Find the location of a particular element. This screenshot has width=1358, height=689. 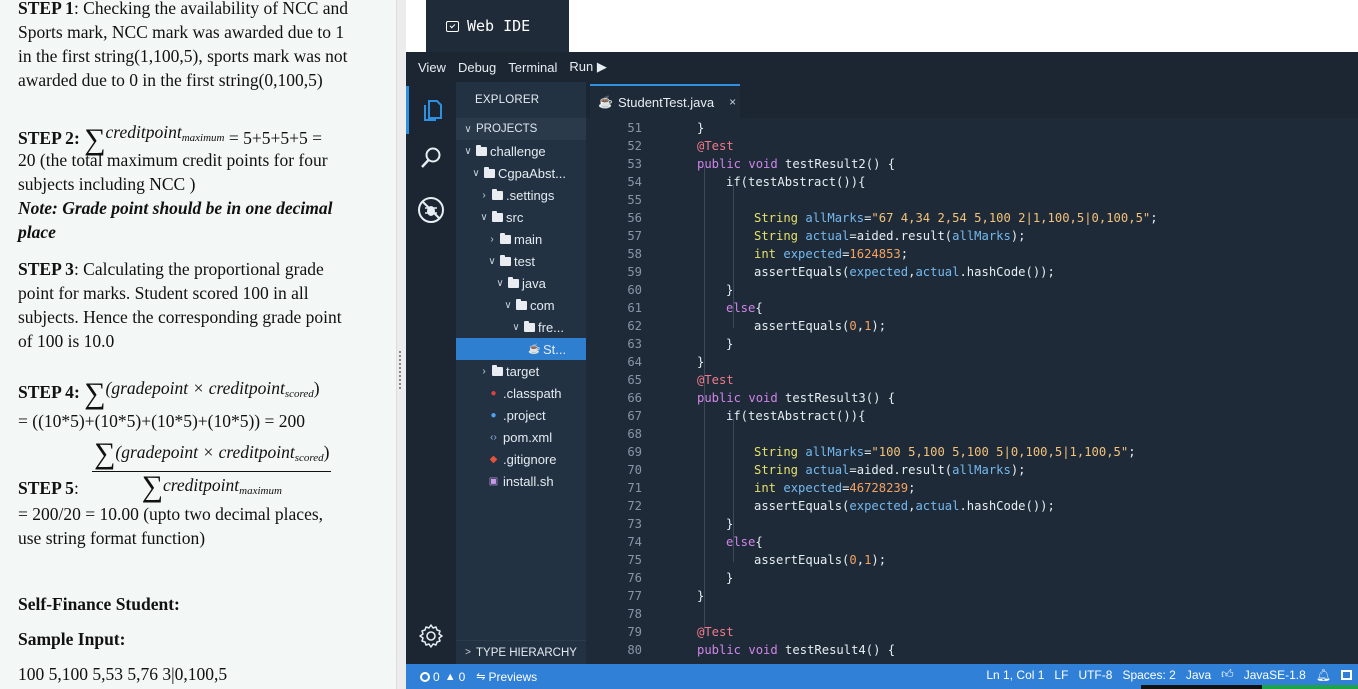

gear-icon is located at coordinates (431, 636).